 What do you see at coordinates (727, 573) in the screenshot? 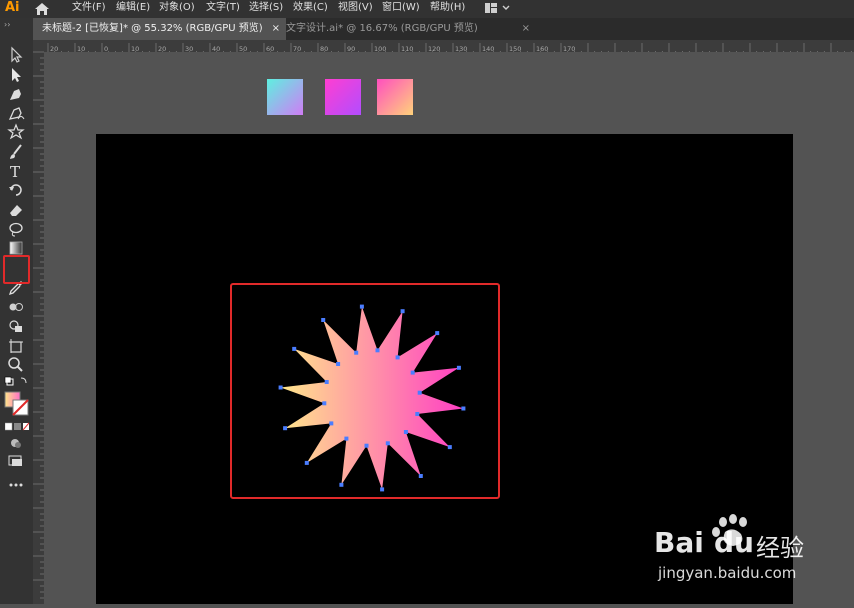
I see `watermark-url: jingyan.baidu.com` at bounding box center [727, 573].